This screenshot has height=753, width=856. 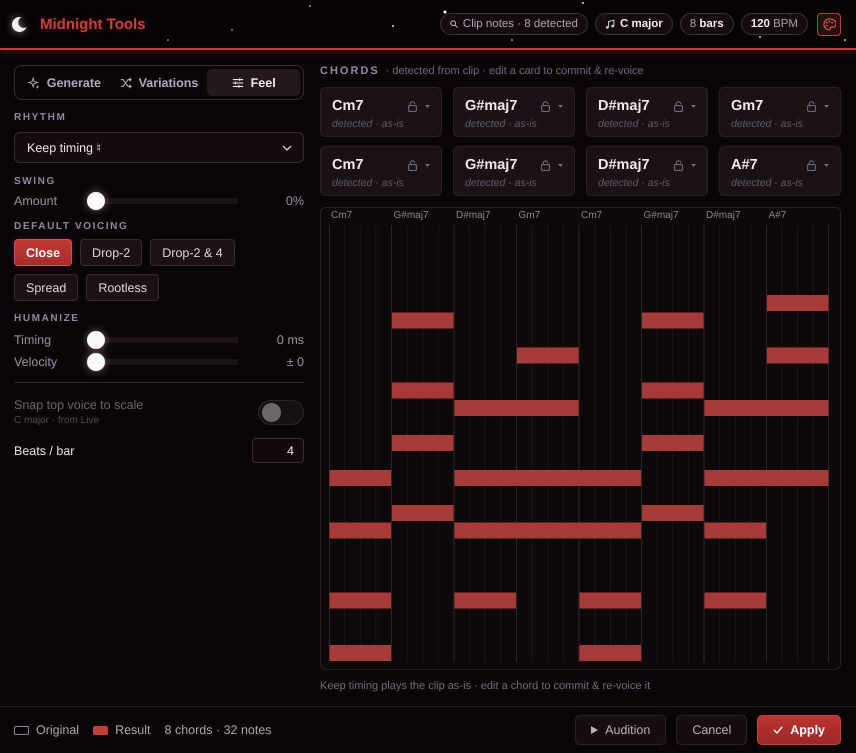 What do you see at coordinates (79, 405) in the screenshot?
I see `snap-label: Snap top voice to scale` at bounding box center [79, 405].